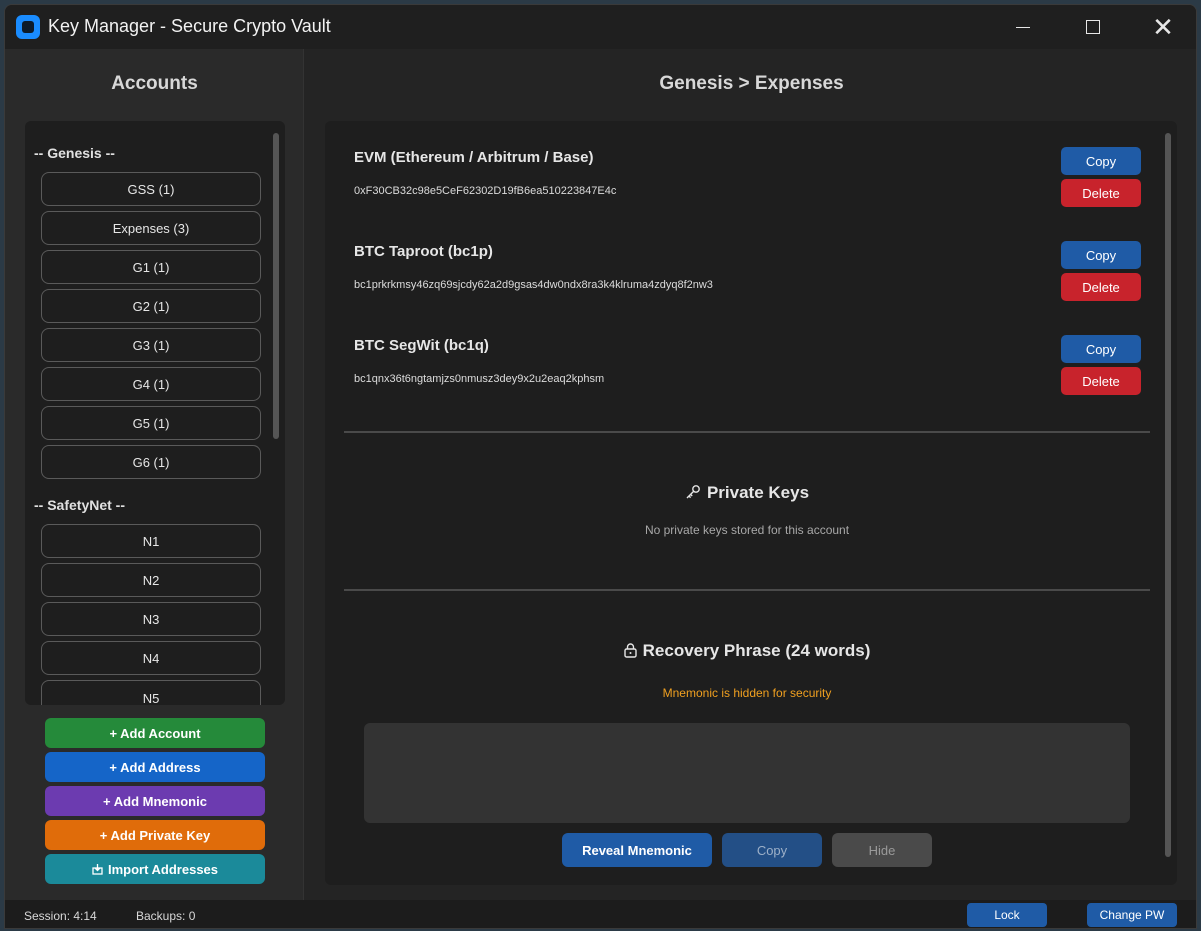 This screenshot has width=1201, height=931. I want to click on account-button-g1: G1 (1), so click(151, 267).